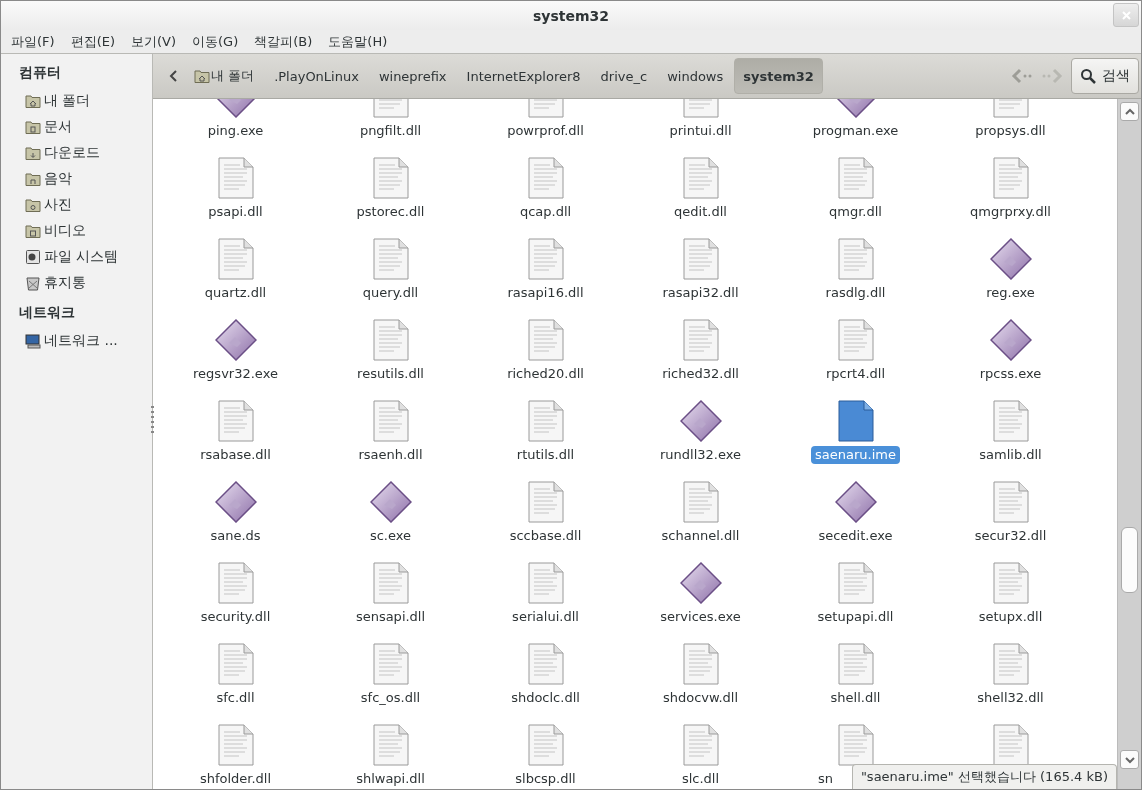 The height and width of the screenshot is (790, 1142). Describe the element at coordinates (855, 698) in the screenshot. I see `file-name: shell.dll` at that location.